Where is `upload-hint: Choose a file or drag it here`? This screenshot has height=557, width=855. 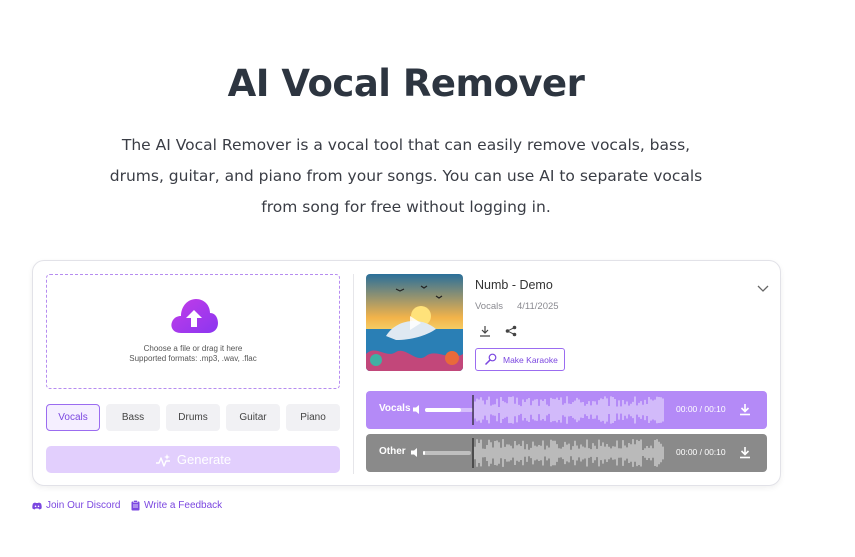
upload-hint: Choose a file or drag it here is located at coordinates (193, 348).